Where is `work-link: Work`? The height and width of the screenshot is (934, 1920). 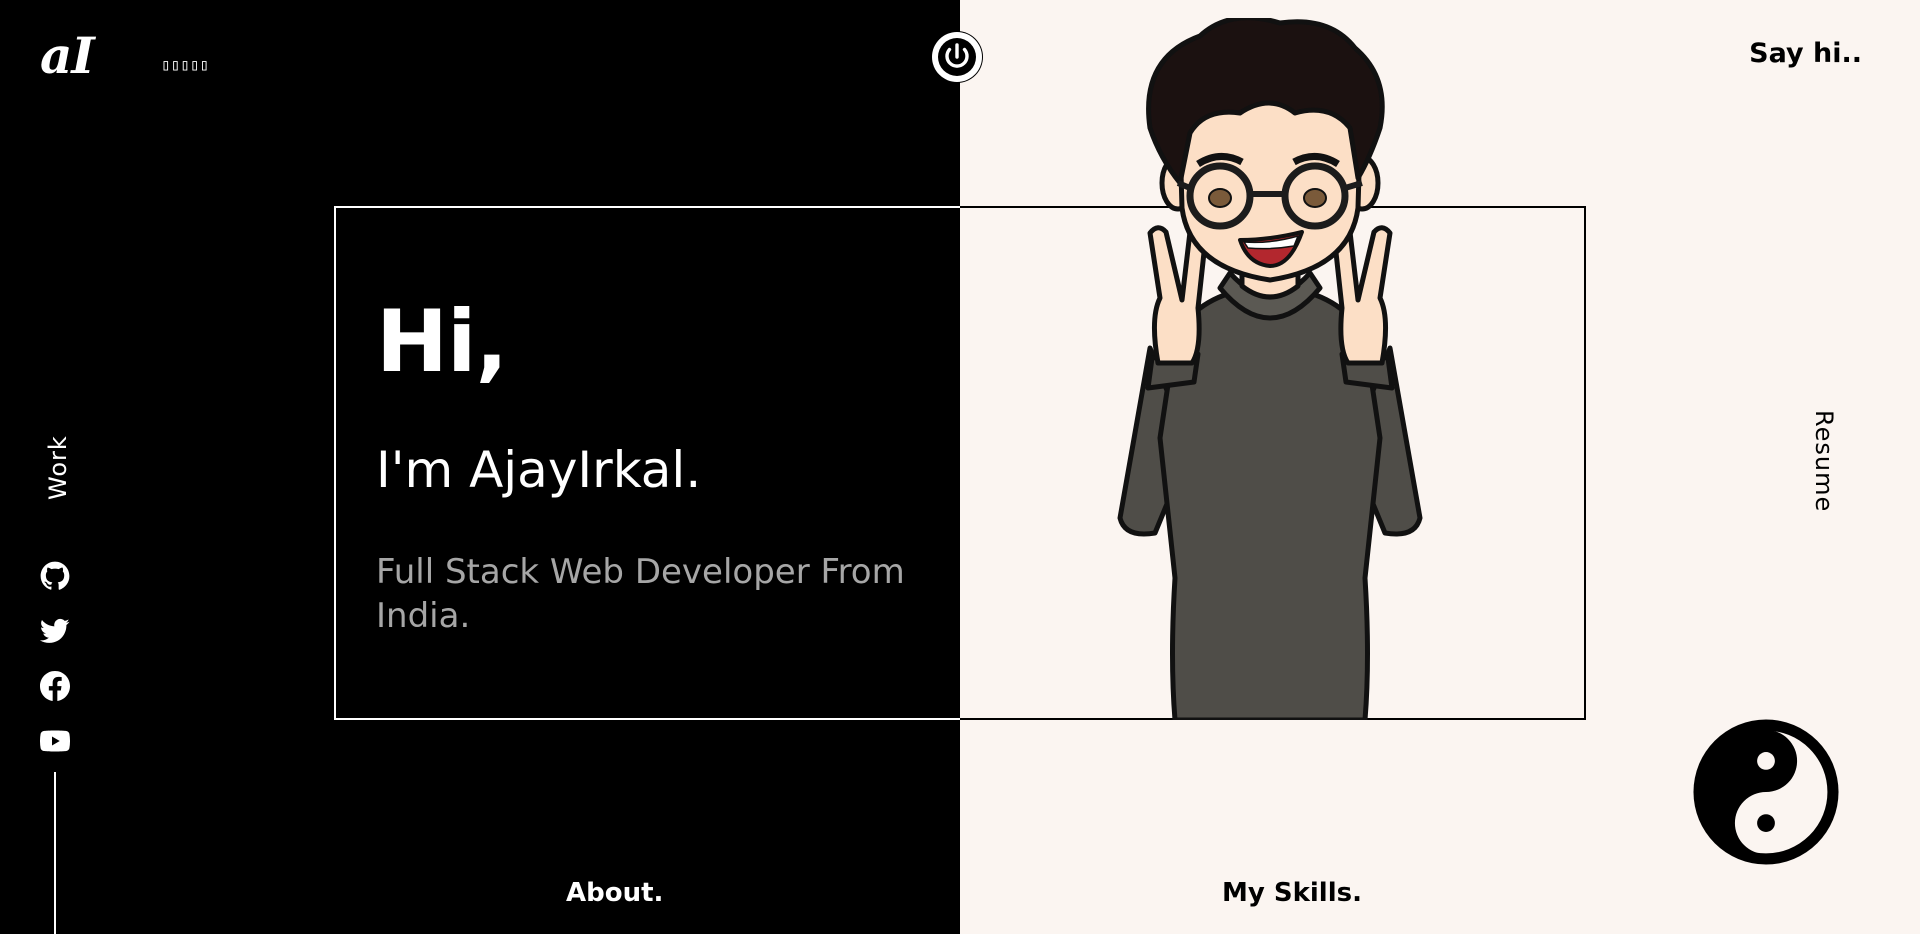
work-link: Work is located at coordinates (58, 467).